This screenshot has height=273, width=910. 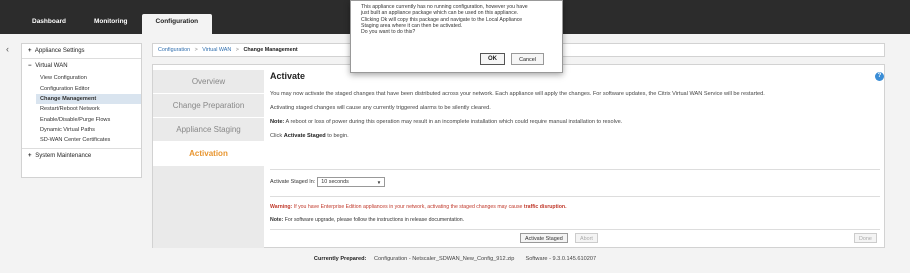 What do you see at coordinates (208, 130) in the screenshot?
I see `step-appliance-staging: Appliance Staging` at bounding box center [208, 130].